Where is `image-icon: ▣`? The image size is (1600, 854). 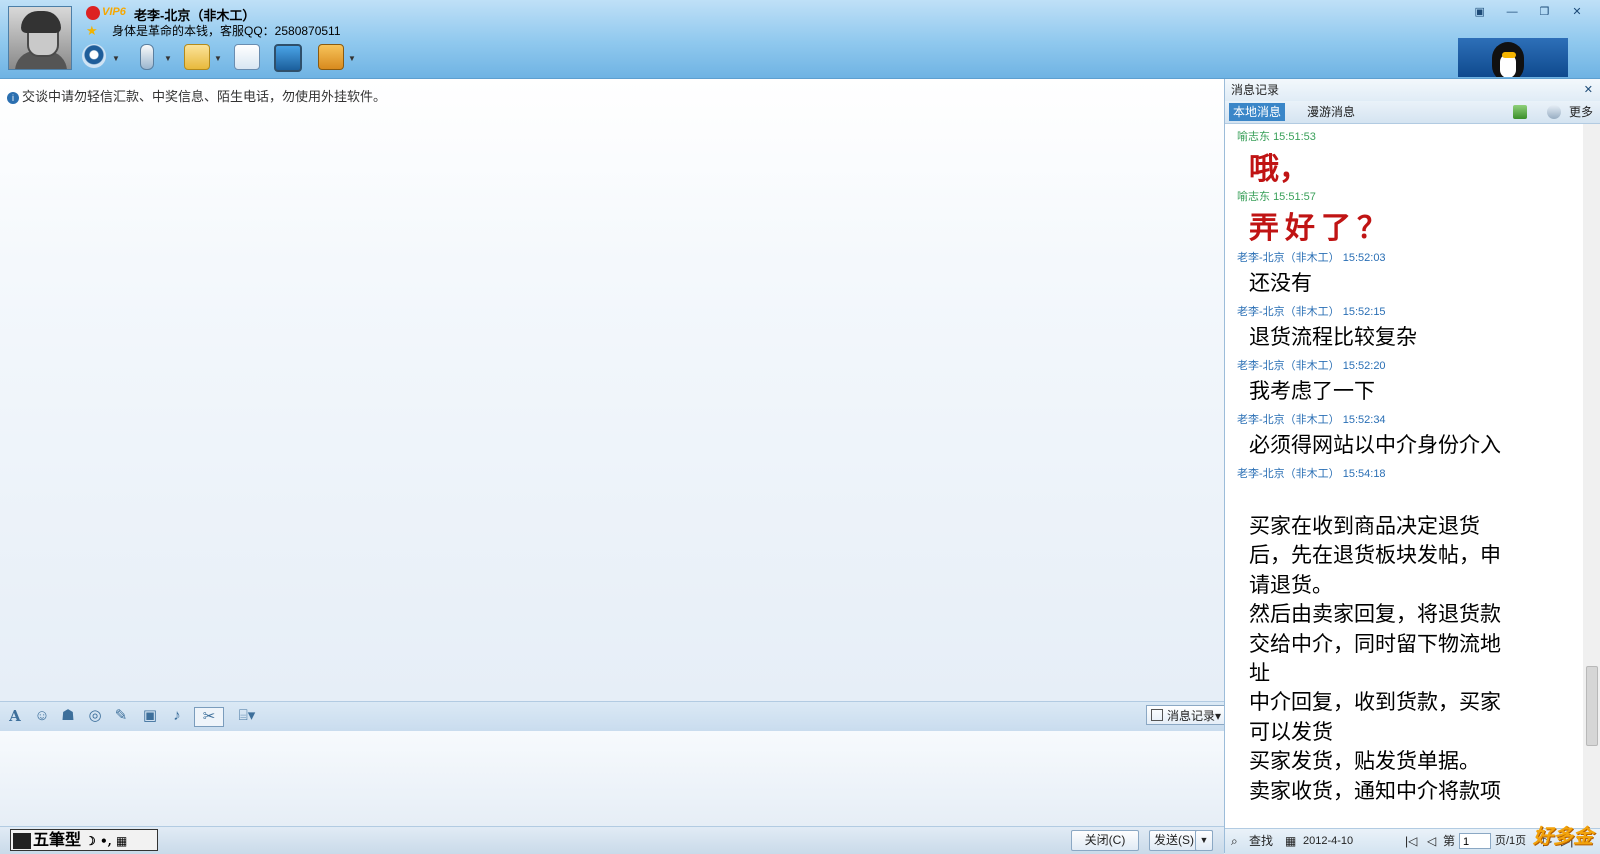
image-icon: ▣ is located at coordinates (150, 716).